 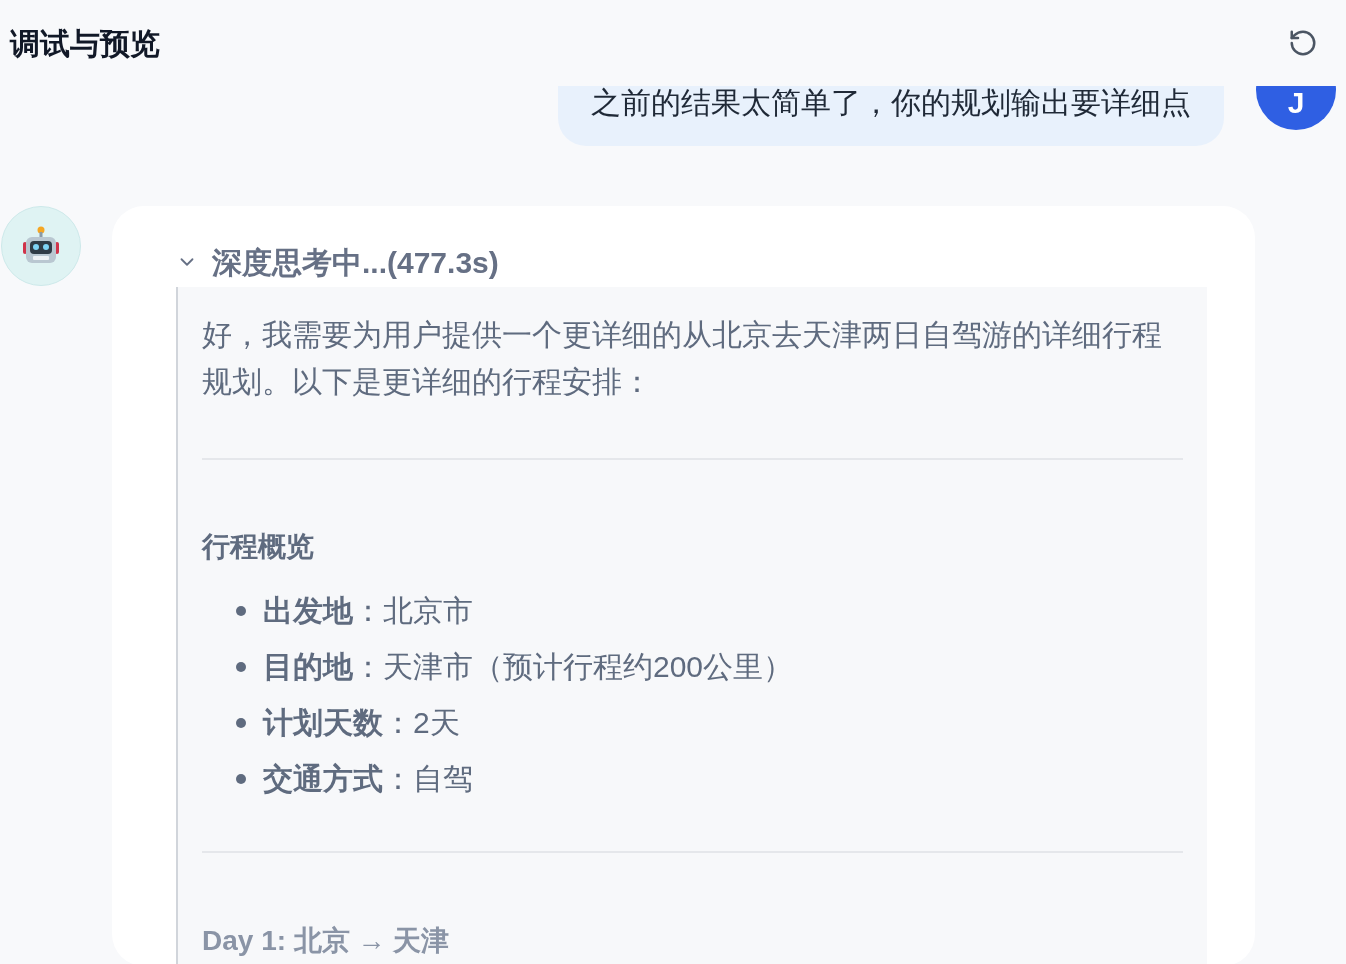 What do you see at coordinates (368, 779) in the screenshot?
I see `list-item-text: 交通方式：自驾` at bounding box center [368, 779].